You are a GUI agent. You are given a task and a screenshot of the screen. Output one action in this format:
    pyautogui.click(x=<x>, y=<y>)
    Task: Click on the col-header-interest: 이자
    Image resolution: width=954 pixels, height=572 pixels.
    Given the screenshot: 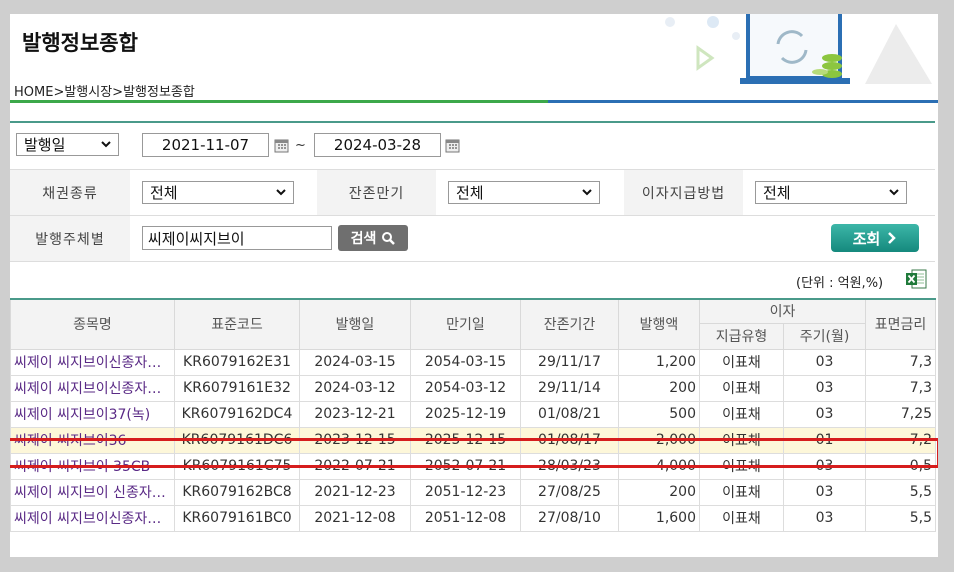 What is the action you would take?
    pyautogui.click(x=782, y=311)
    